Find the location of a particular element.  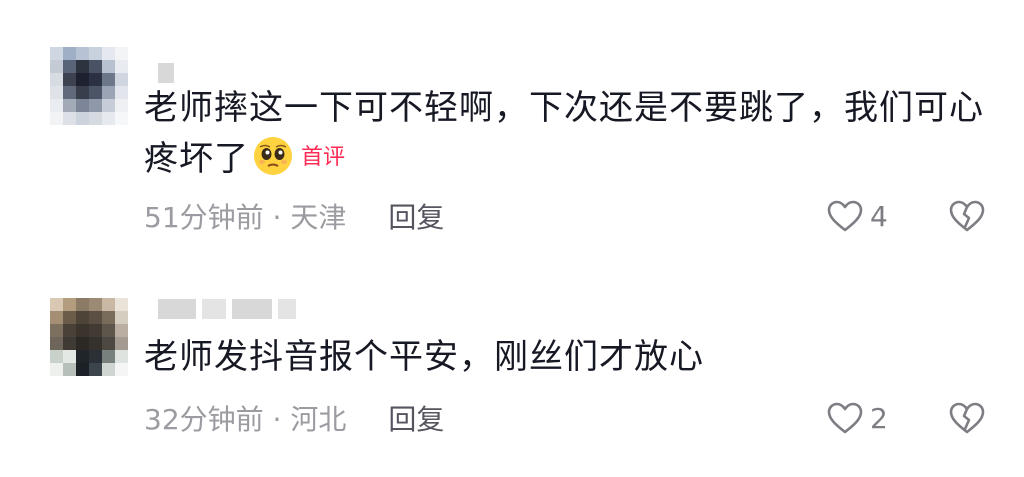

like-count: 4 is located at coordinates (879, 216).